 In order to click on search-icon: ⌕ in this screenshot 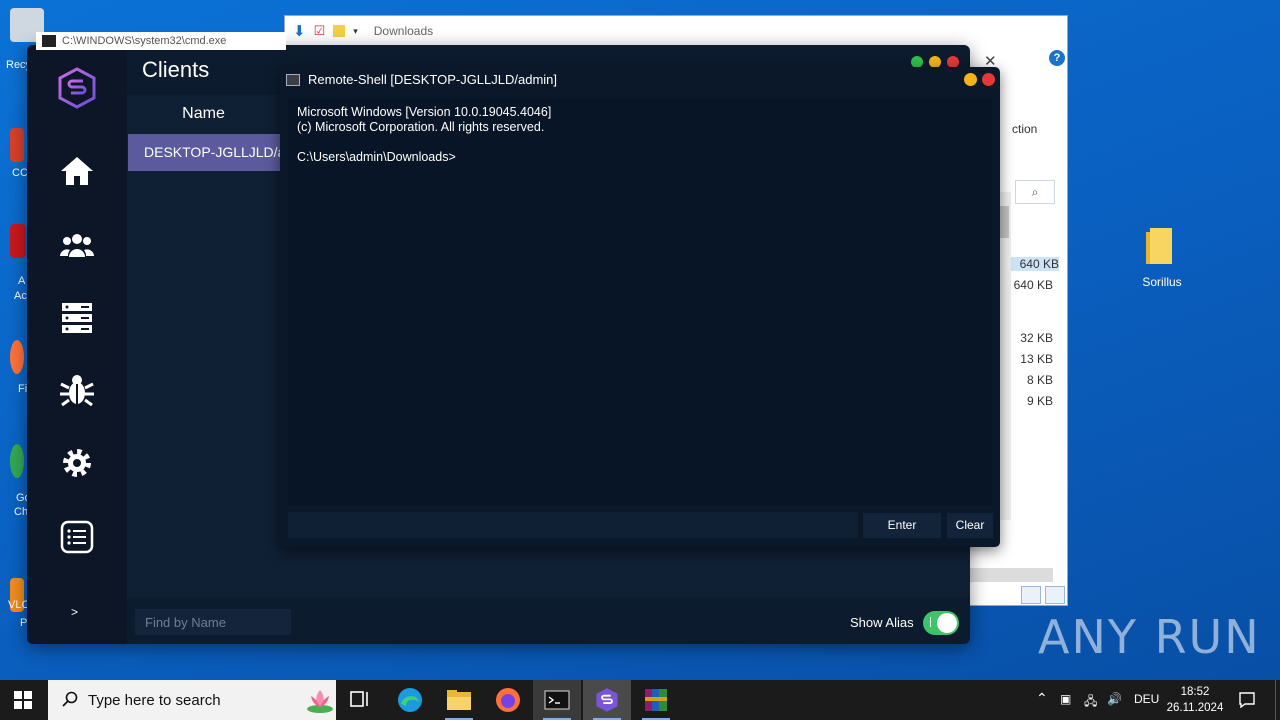, I will do `click(1035, 192)`.